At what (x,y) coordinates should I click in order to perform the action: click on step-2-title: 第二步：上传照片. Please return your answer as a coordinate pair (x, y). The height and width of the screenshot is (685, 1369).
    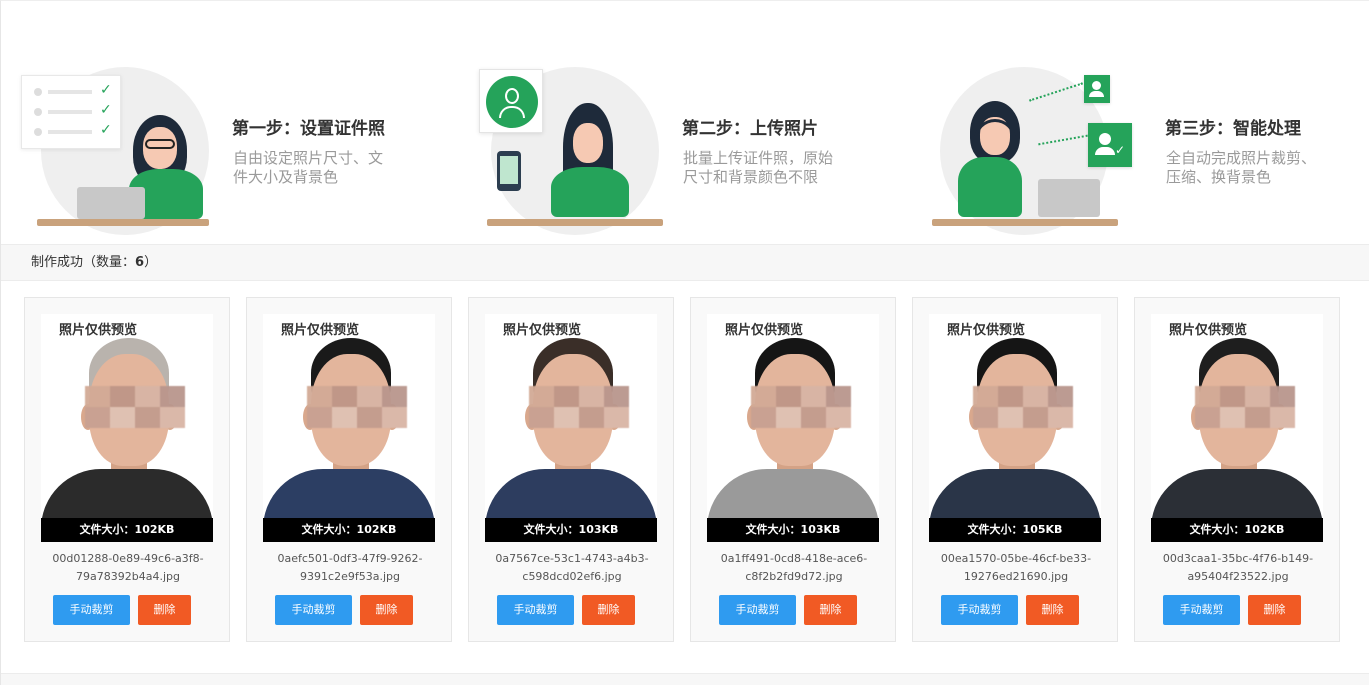
    Looking at the image, I should click on (750, 129).